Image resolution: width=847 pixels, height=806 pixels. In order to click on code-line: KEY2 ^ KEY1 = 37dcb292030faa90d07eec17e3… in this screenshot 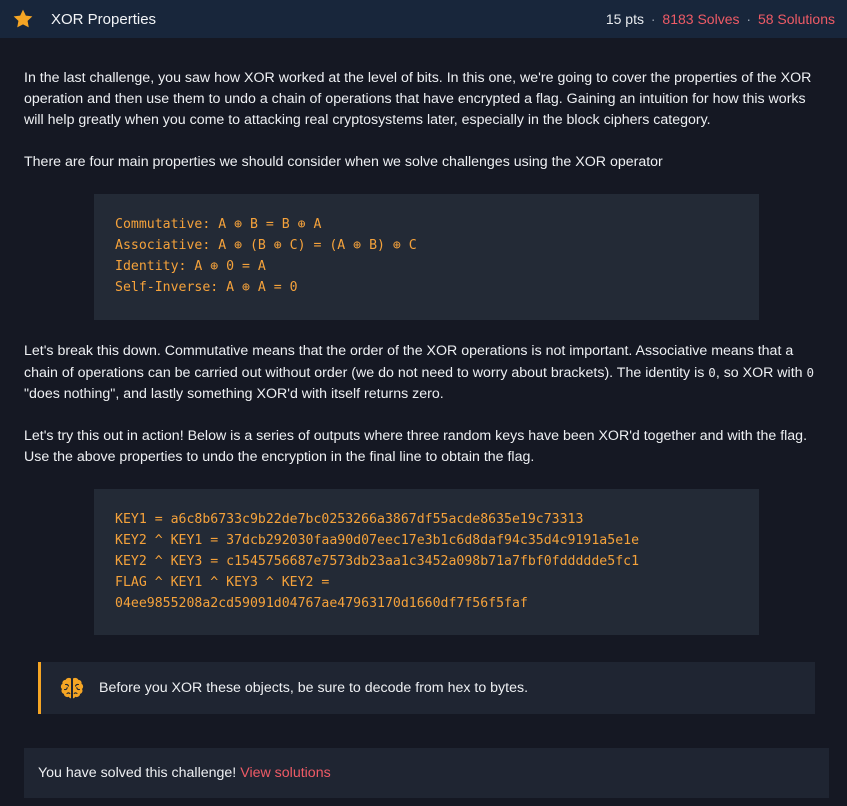, I will do `click(377, 540)`.